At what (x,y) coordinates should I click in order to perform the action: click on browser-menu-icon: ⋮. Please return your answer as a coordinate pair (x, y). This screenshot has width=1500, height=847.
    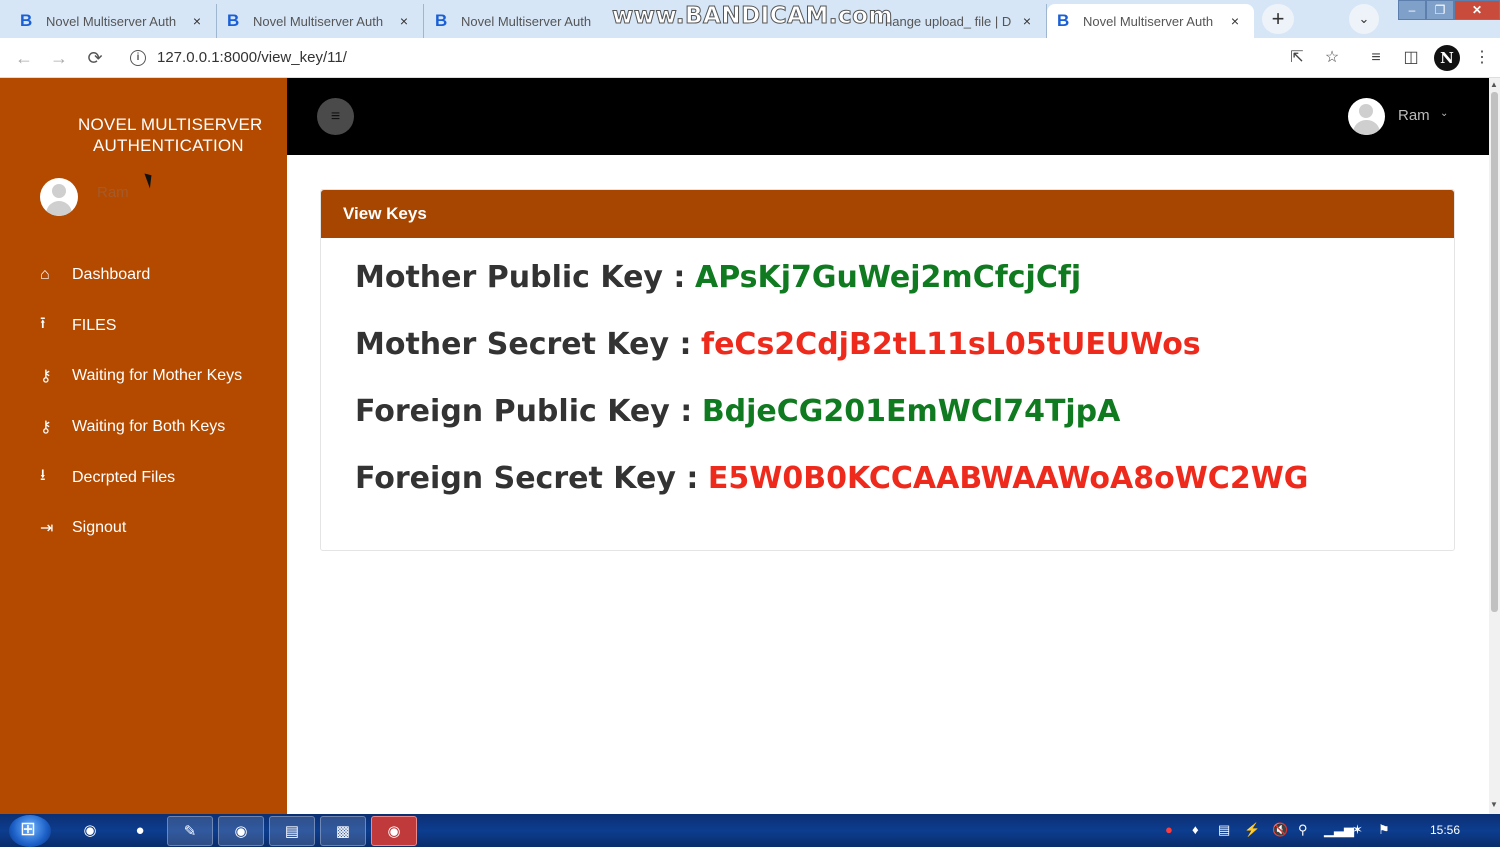
    Looking at the image, I should click on (1482, 58).